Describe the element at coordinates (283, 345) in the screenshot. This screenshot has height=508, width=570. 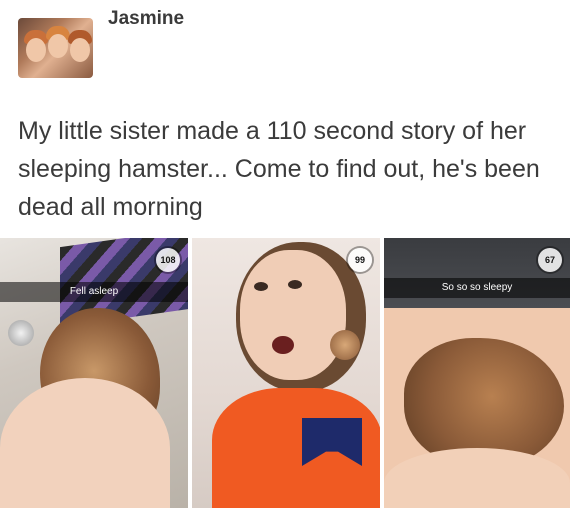
I see `open-mouth` at that location.